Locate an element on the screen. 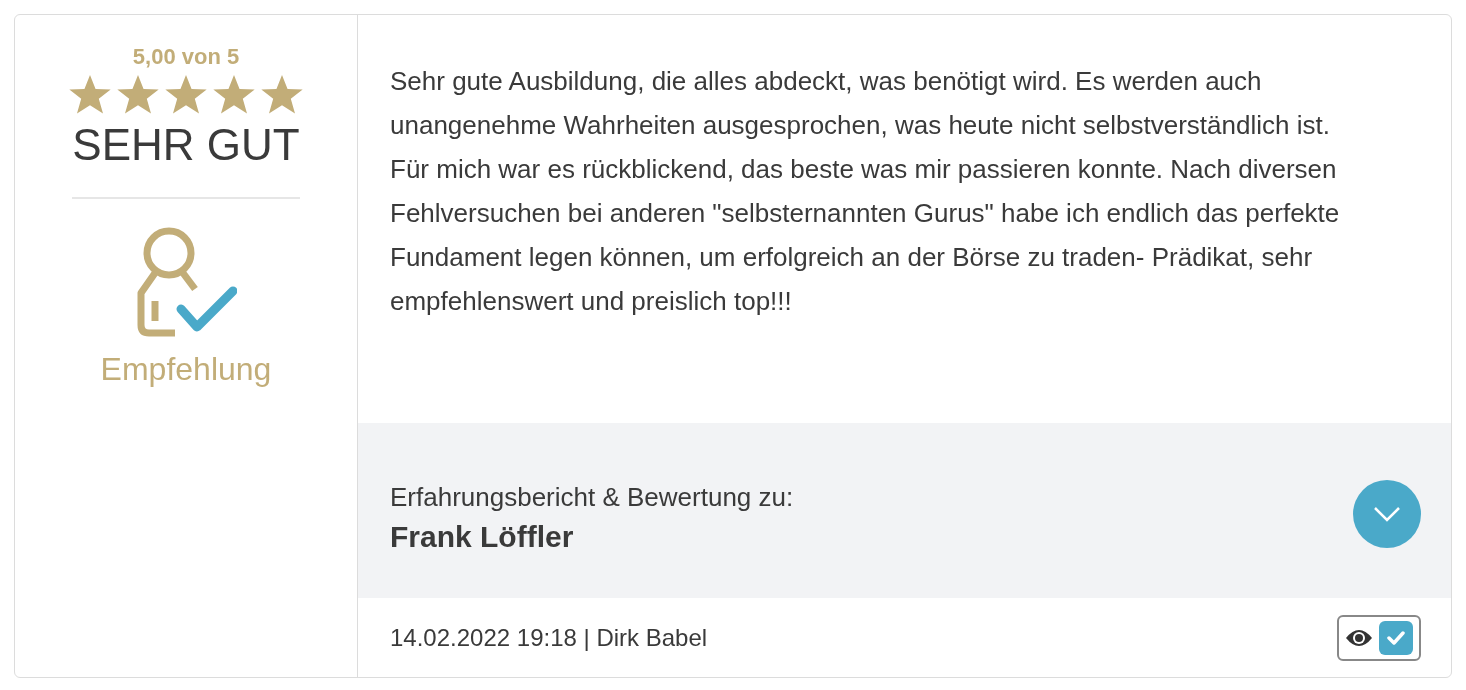 This screenshot has width=1466, height=690. checkmark-icon is located at coordinates (1396, 637).